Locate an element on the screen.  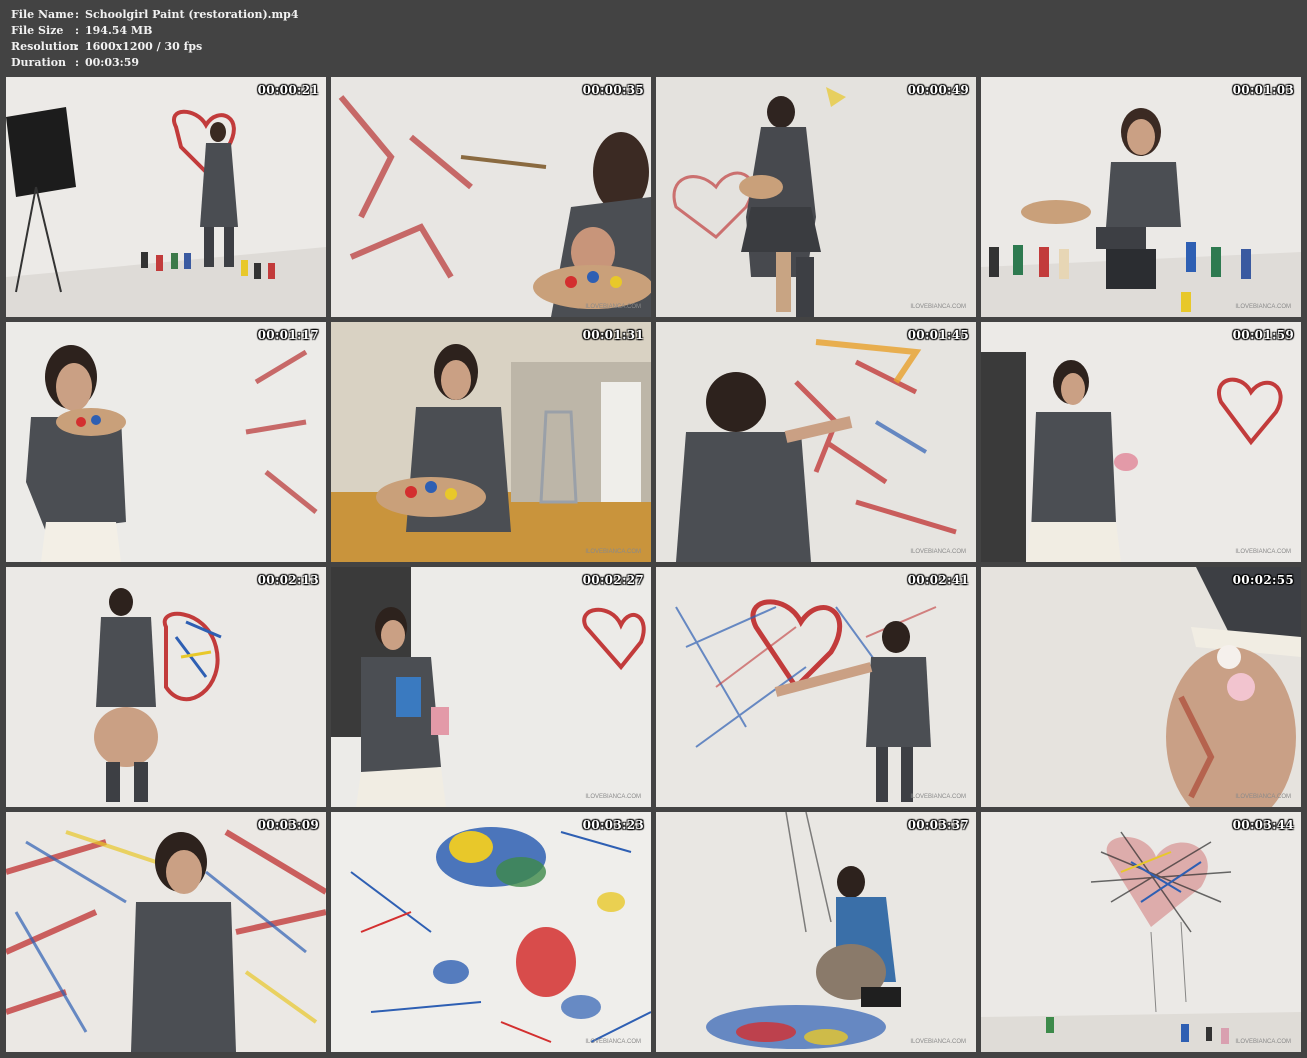
video-thumbnail: 00:03:37 ILOVEBIANCA.COM is located at coordinates (816, 932).